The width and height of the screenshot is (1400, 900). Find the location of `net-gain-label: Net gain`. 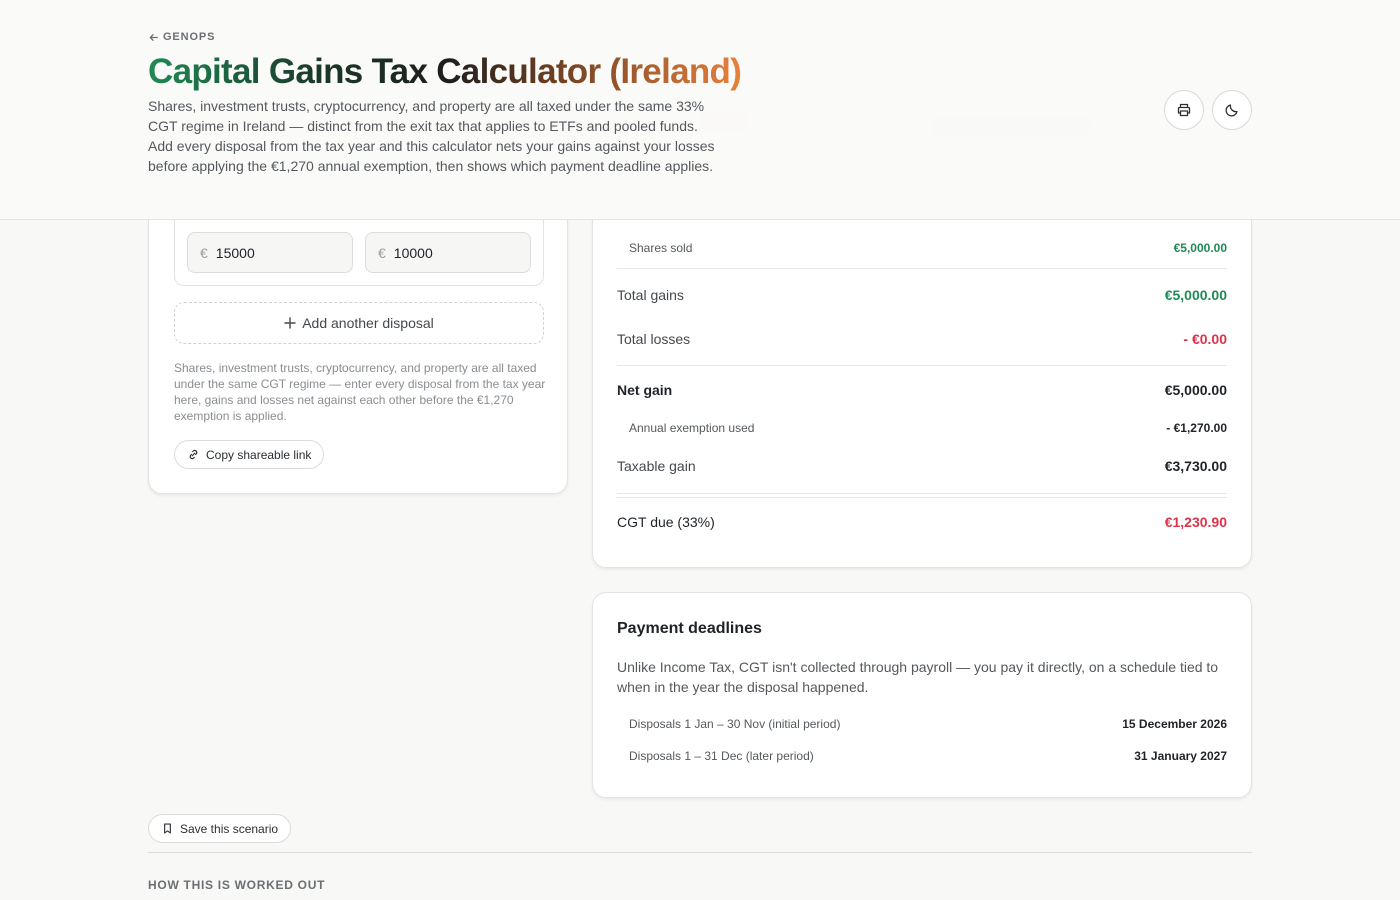

net-gain-label: Net gain is located at coordinates (645, 390).